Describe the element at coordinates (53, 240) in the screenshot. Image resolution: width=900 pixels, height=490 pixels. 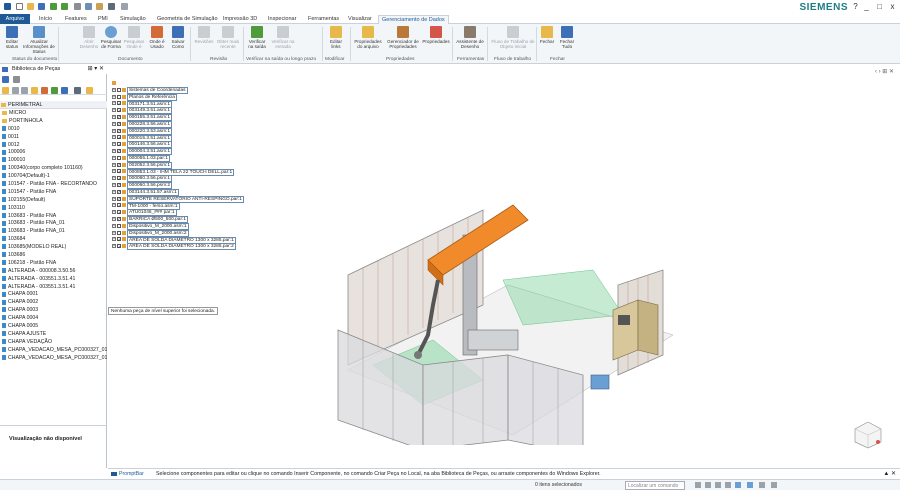
I see `library-item: 103684` at that location.